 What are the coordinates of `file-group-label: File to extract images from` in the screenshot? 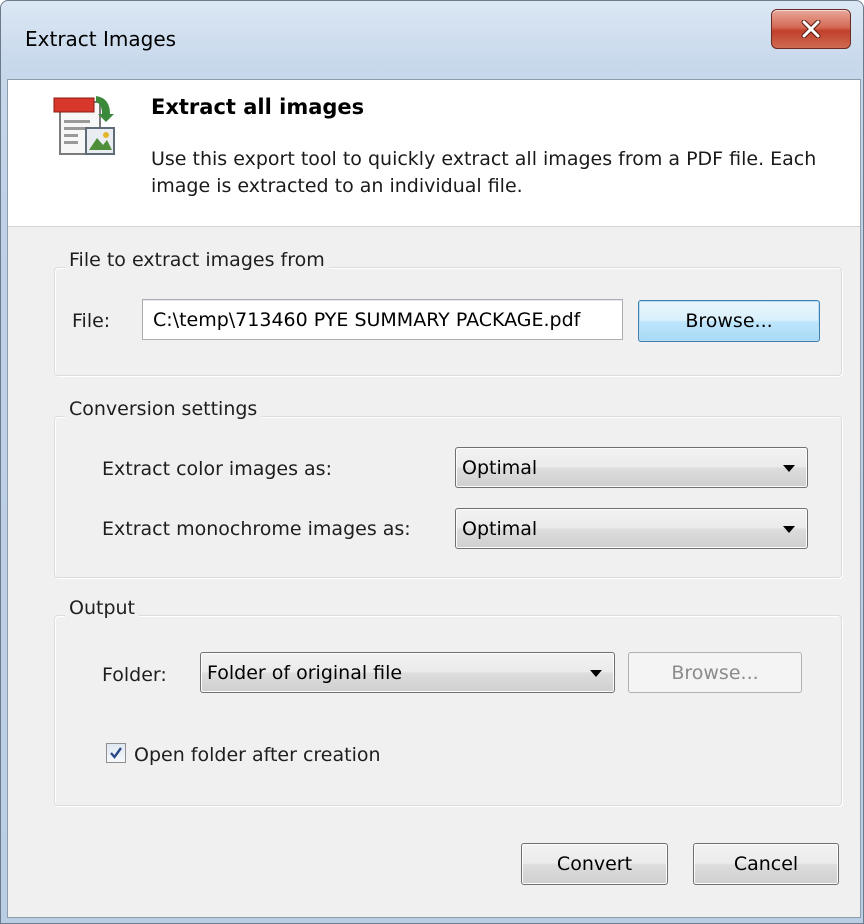 It's located at (197, 260).